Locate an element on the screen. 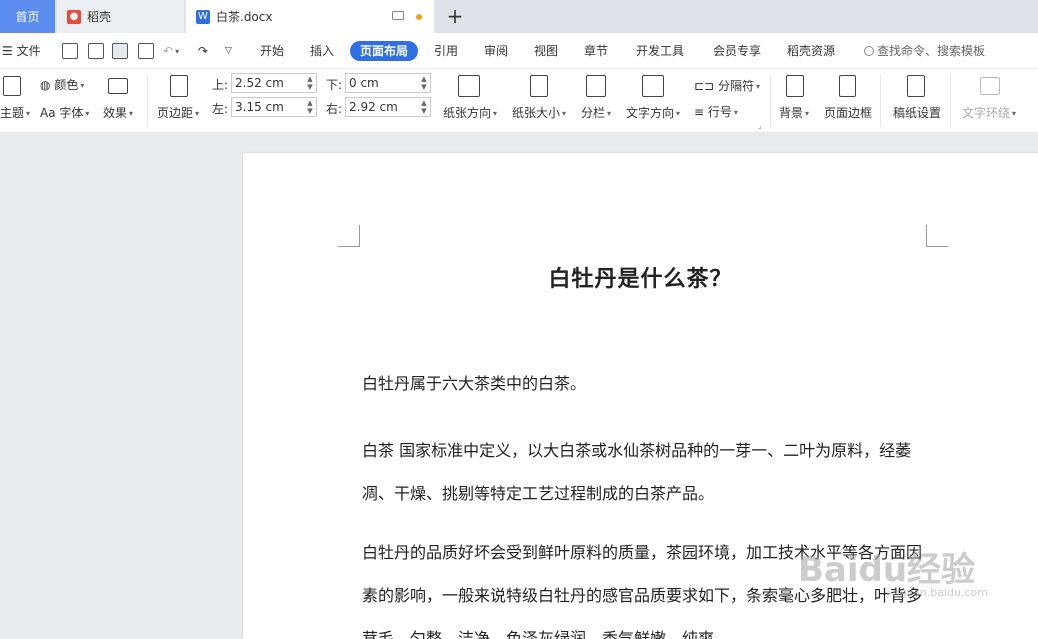  menu-item-chapter: 章节 is located at coordinates (596, 51).